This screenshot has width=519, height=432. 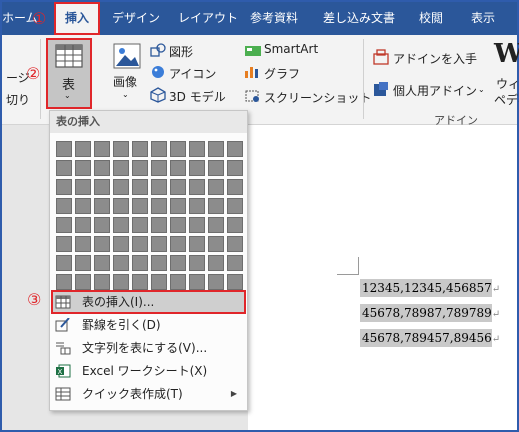 What do you see at coordinates (125, 81) in the screenshot?
I see `image-button: 画像` at bounding box center [125, 81].